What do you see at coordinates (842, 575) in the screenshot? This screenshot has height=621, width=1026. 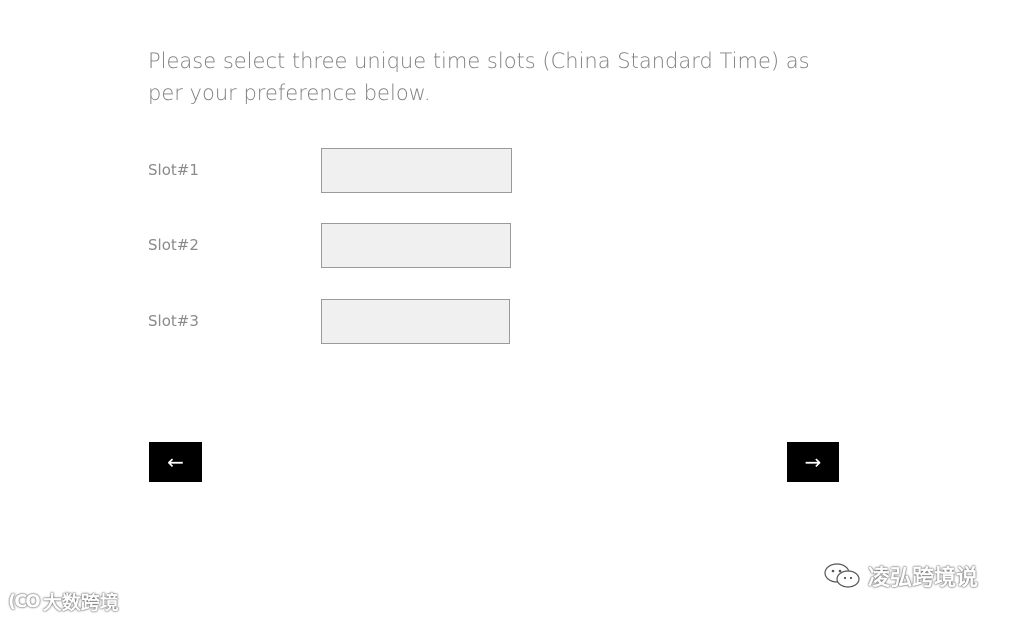 I see `wechat-icon` at bounding box center [842, 575].